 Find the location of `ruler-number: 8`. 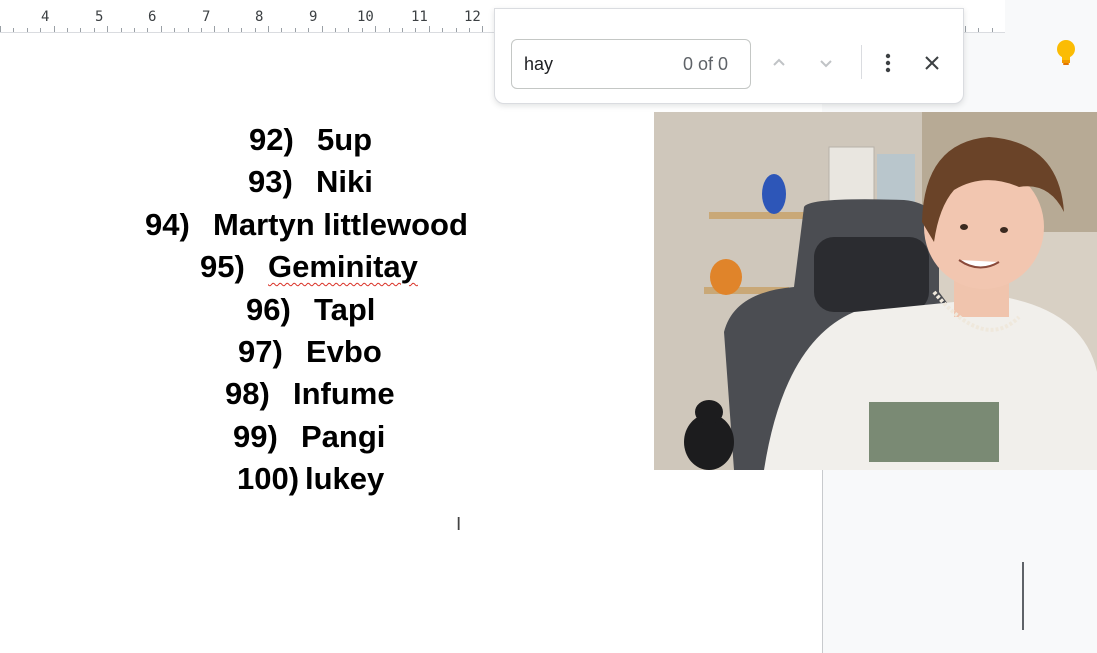

ruler-number: 8 is located at coordinates (259, 17).